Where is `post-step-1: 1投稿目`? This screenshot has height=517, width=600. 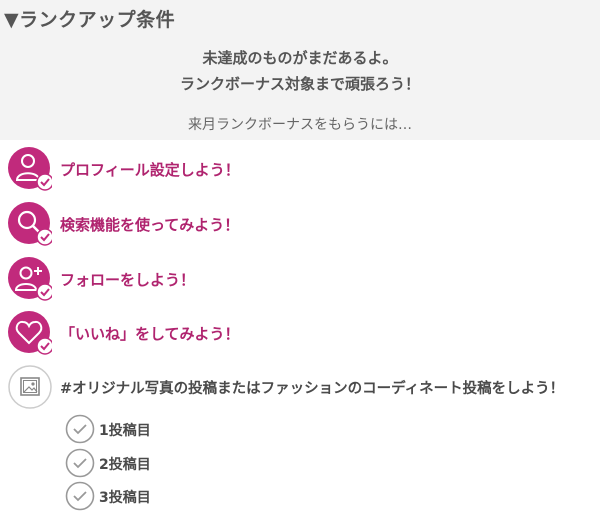 post-step-1: 1投稿目 is located at coordinates (215, 429).